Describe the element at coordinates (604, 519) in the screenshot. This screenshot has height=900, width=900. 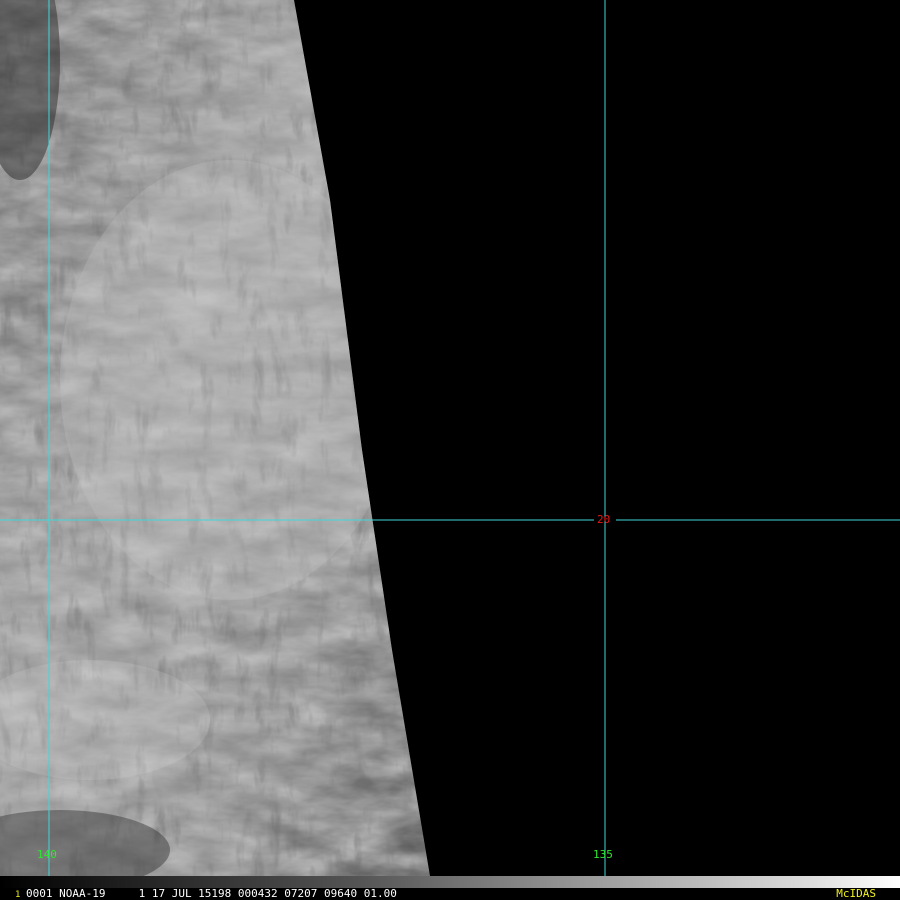
I see `latitude-label-20: 20` at that location.